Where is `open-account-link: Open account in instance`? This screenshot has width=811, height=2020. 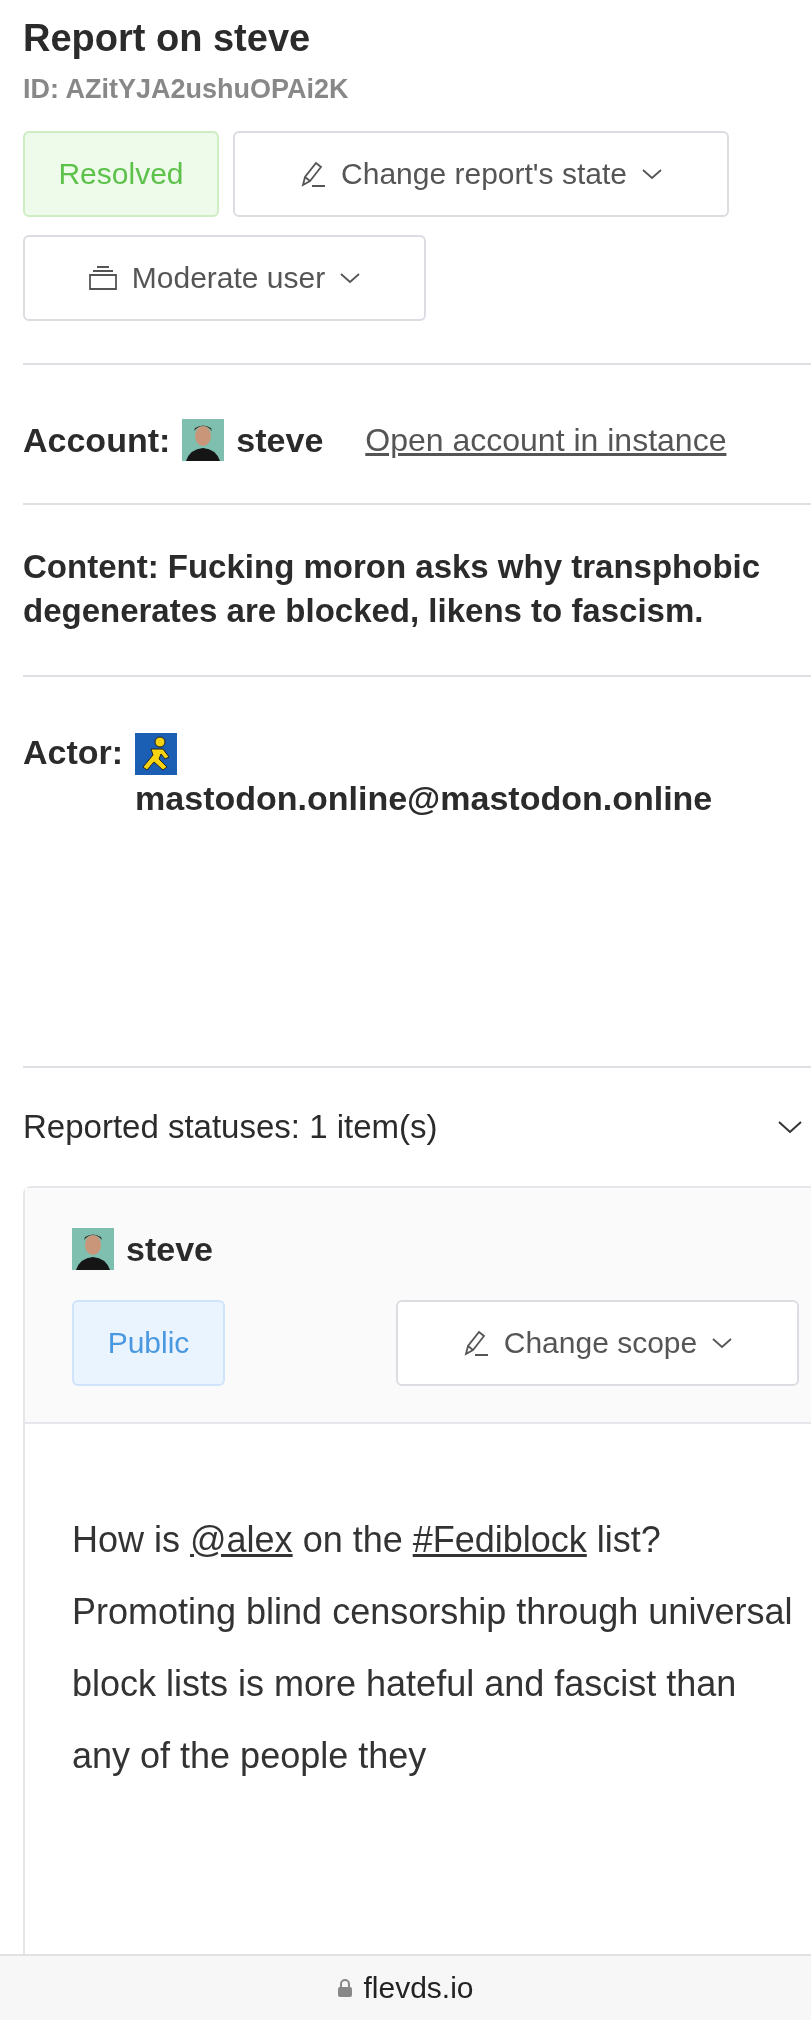
open-account-link: Open account in instance is located at coordinates (546, 440).